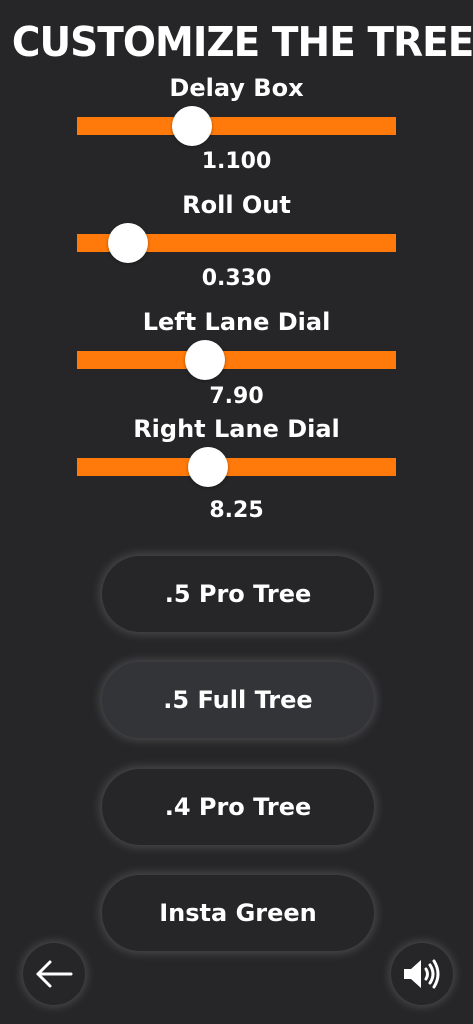 The image size is (473, 1024). What do you see at coordinates (236, 429) in the screenshot?
I see `right-lane-dial-label: Right Lane Dial` at bounding box center [236, 429].